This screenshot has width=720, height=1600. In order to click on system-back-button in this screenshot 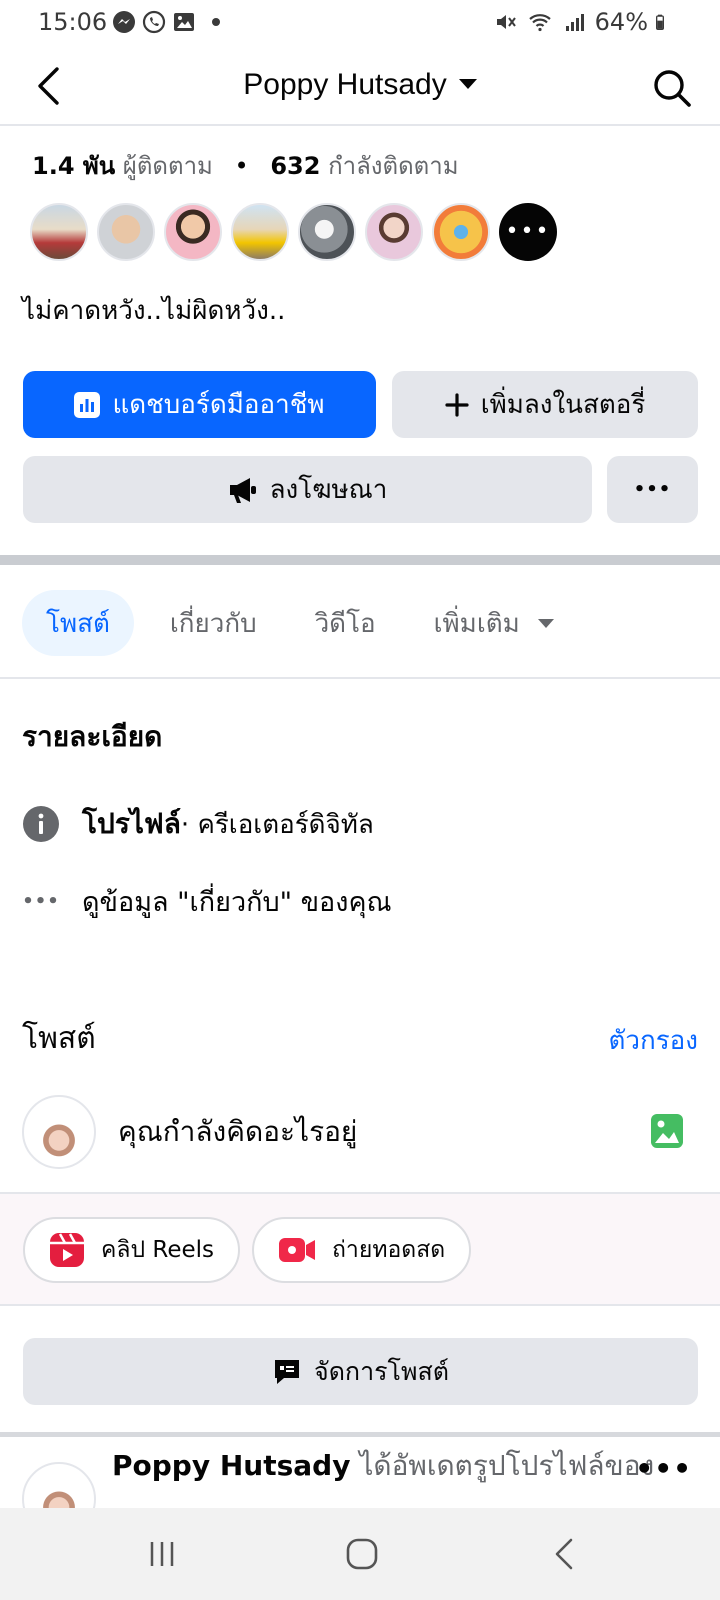, I will do `click(564, 1554)`.